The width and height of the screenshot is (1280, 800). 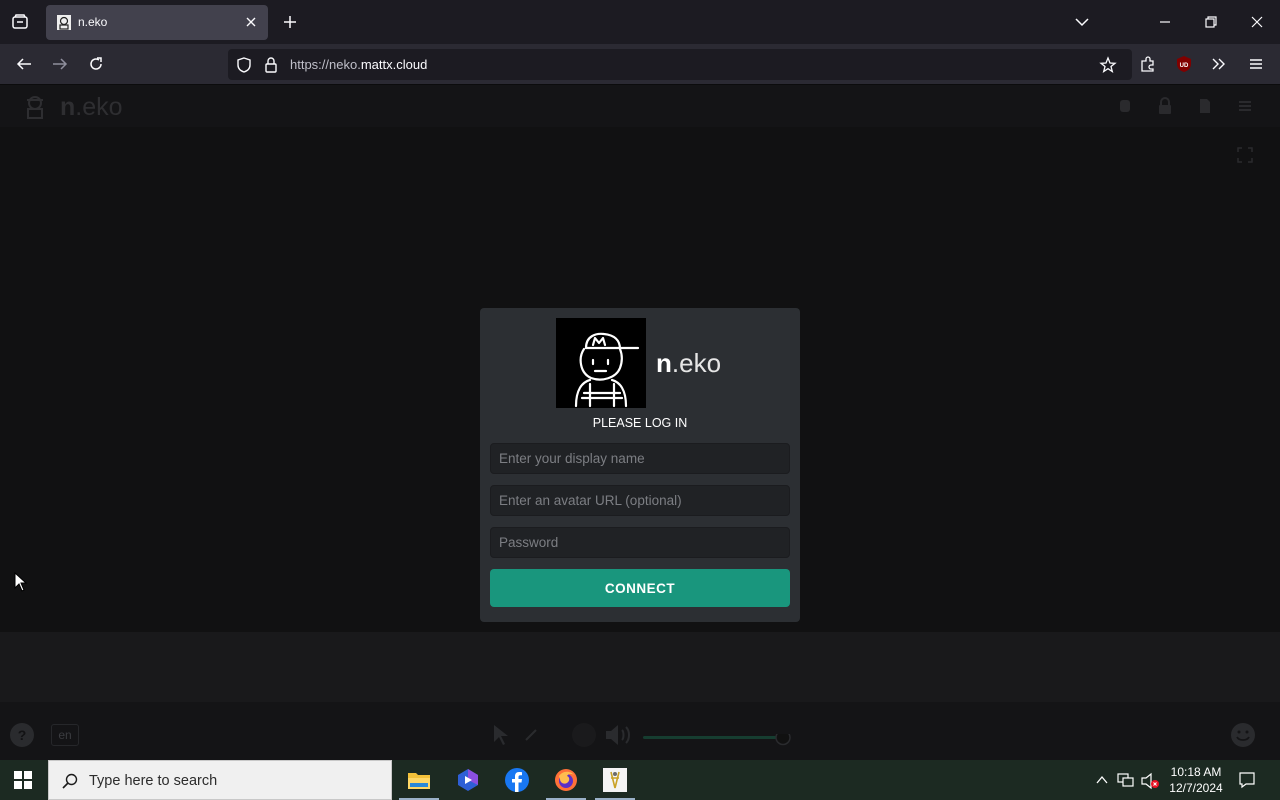 What do you see at coordinates (1205, 106) in the screenshot?
I see `file-icon` at bounding box center [1205, 106].